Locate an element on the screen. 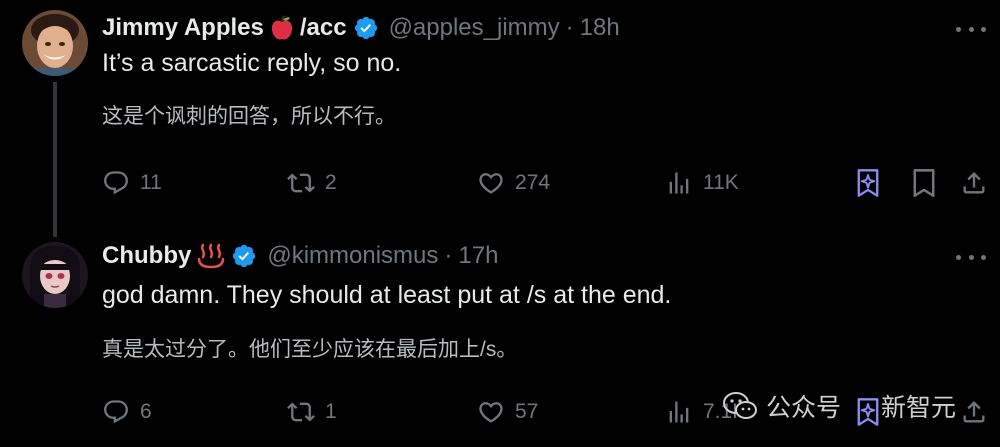 This screenshot has height=447, width=1000. like-count: 274 is located at coordinates (533, 182).